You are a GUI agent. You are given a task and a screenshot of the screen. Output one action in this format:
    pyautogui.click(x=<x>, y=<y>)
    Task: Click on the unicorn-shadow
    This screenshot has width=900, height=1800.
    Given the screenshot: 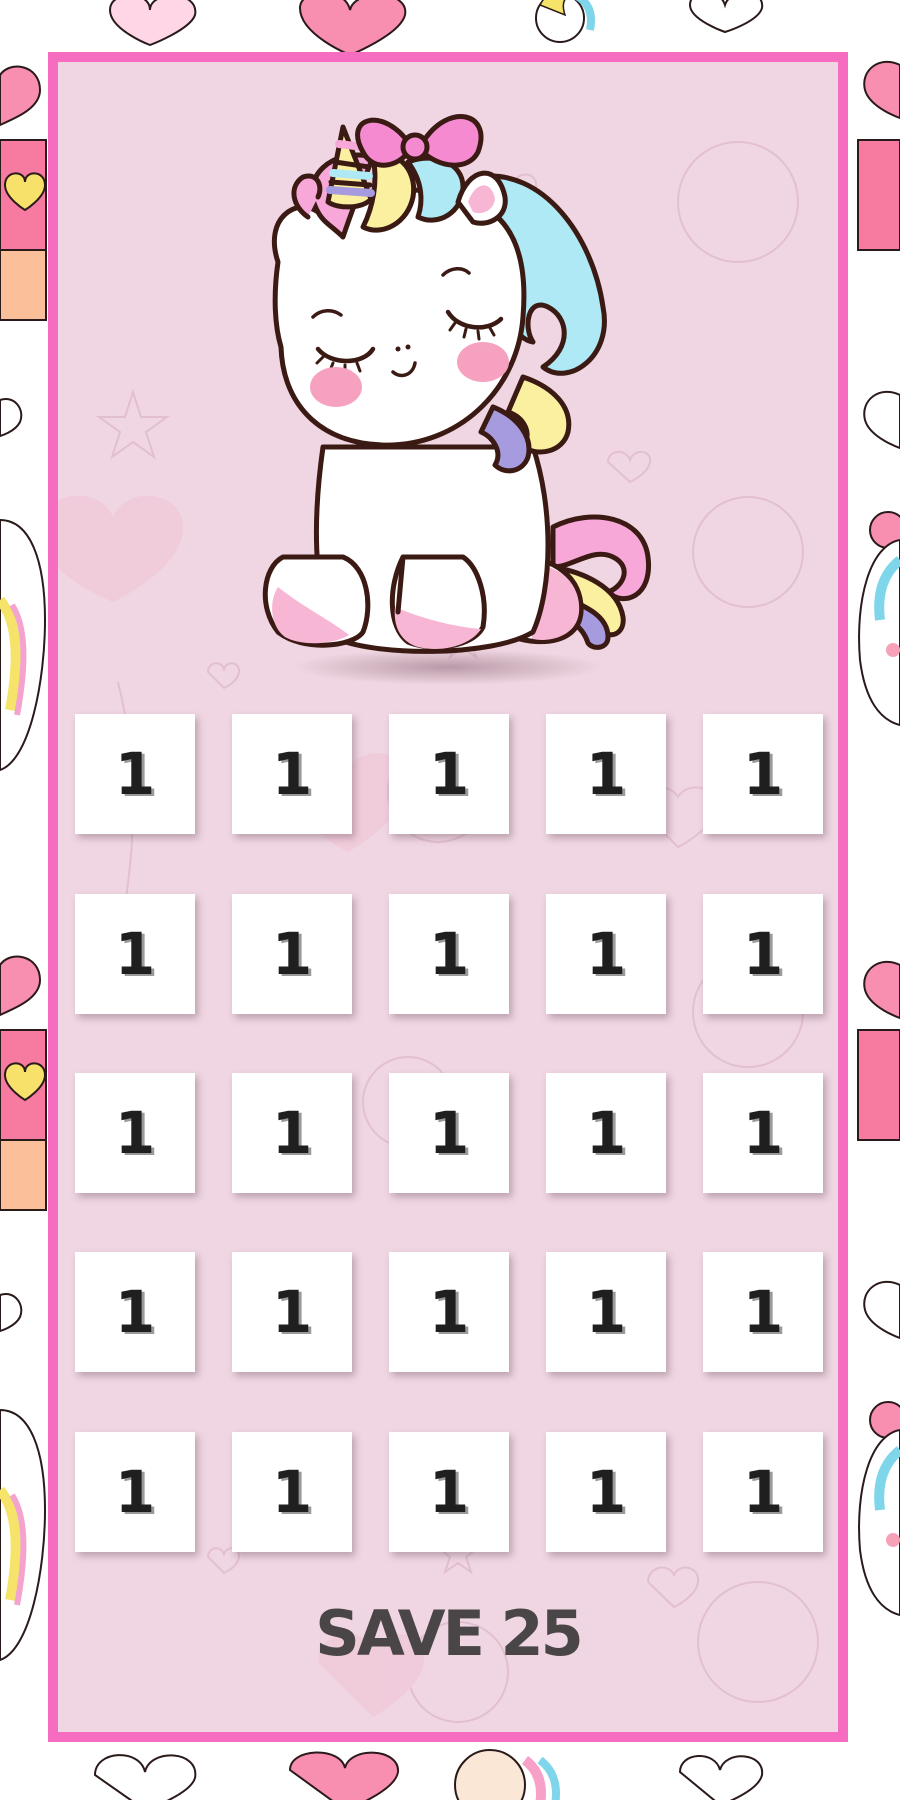 What is the action you would take?
    pyautogui.click(x=448, y=667)
    